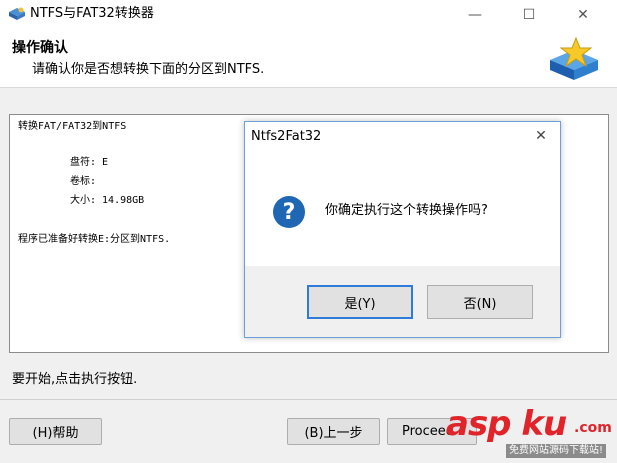 This screenshot has height=463, width=617. I want to click on summary-line: 转换FAT/FAT32到NTFS, so click(72, 126).